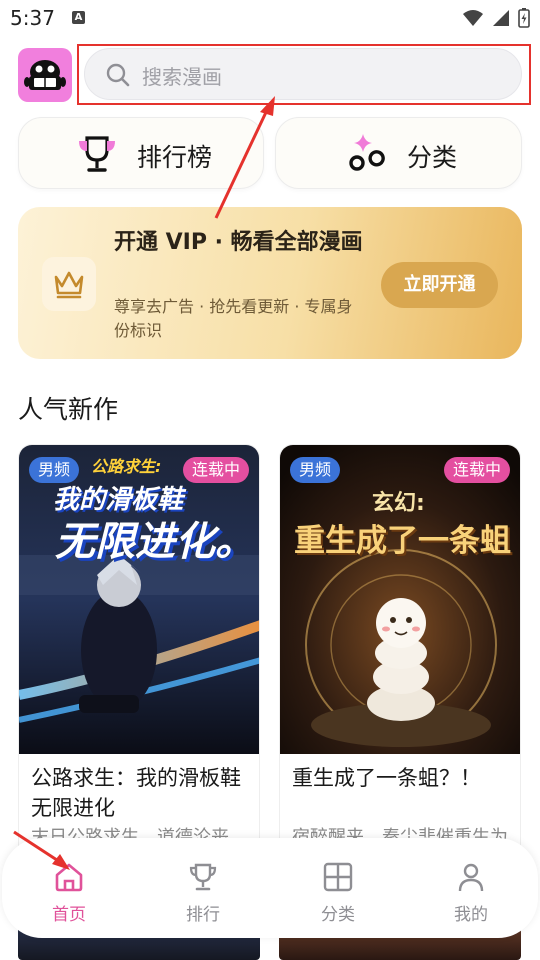  Describe the element at coordinates (471, 895) in the screenshot. I see `nav-profile: 我的` at that location.